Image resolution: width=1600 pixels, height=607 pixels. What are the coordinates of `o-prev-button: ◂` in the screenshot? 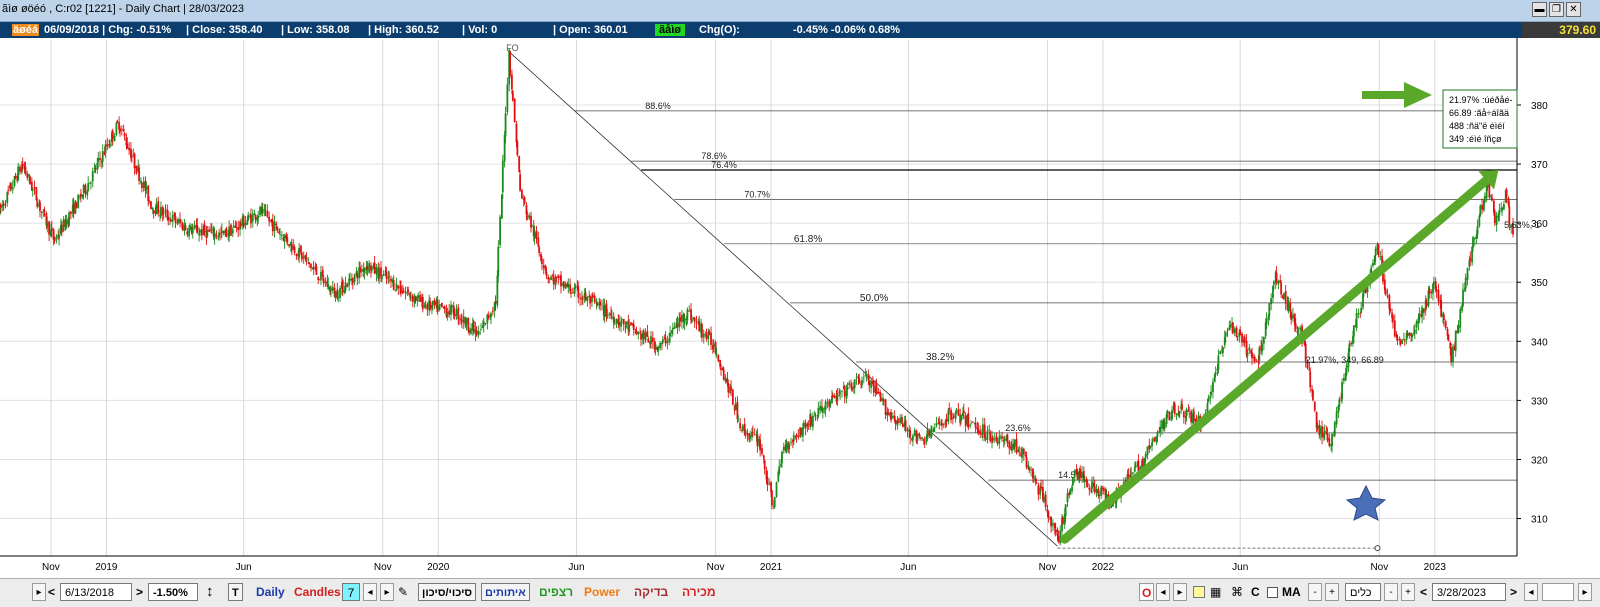 It's located at (1163, 592).